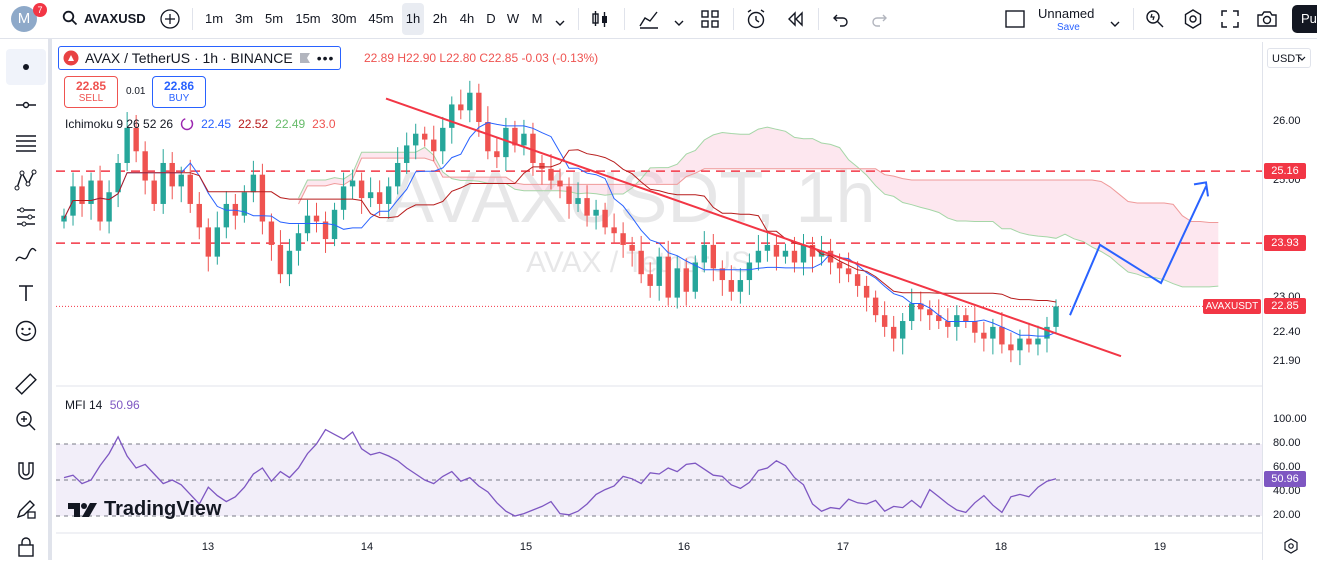 Image resolution: width=1317 pixels, height=565 pixels. What do you see at coordinates (200, 58) in the screenshot?
I see `symbol-legend: AVAX / TetherUS · 1h · BINANCE •••` at bounding box center [200, 58].